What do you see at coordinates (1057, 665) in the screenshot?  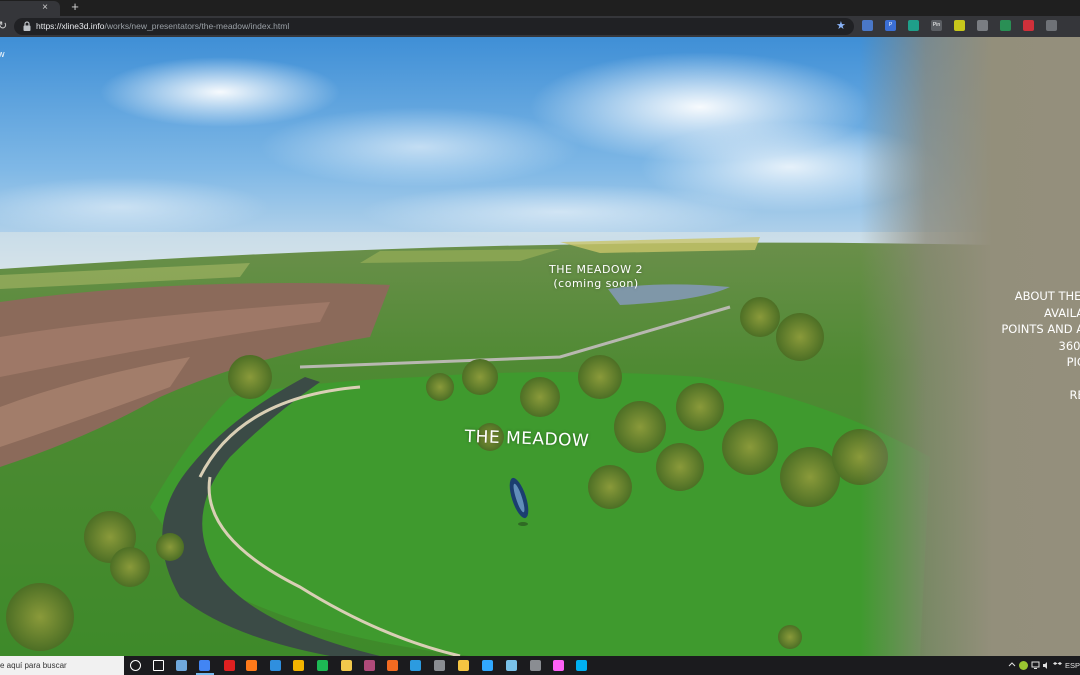 I see `dropbox-icon` at bounding box center [1057, 665].